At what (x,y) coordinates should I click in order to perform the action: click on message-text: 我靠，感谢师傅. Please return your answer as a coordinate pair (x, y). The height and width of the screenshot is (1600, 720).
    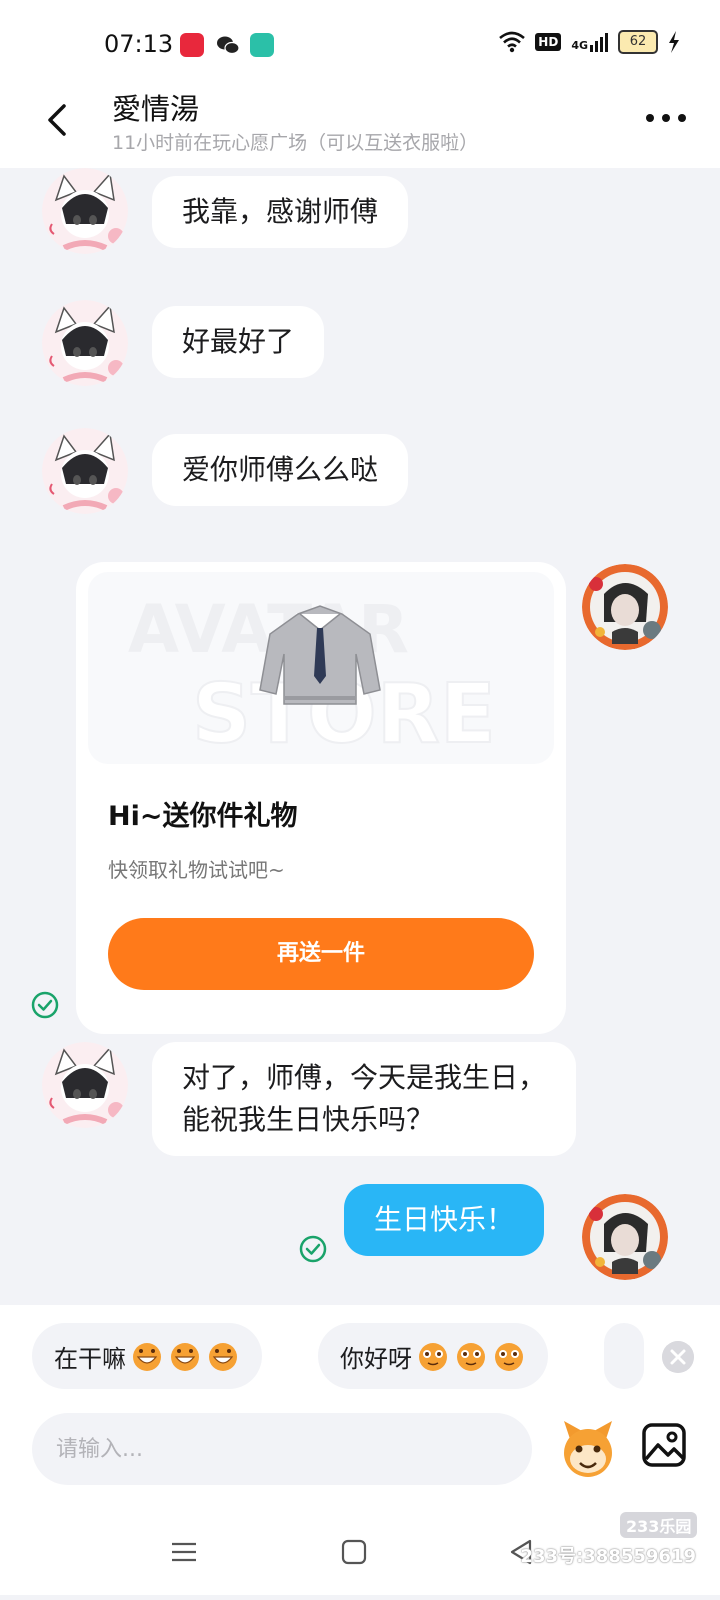
    Looking at the image, I should click on (280, 211).